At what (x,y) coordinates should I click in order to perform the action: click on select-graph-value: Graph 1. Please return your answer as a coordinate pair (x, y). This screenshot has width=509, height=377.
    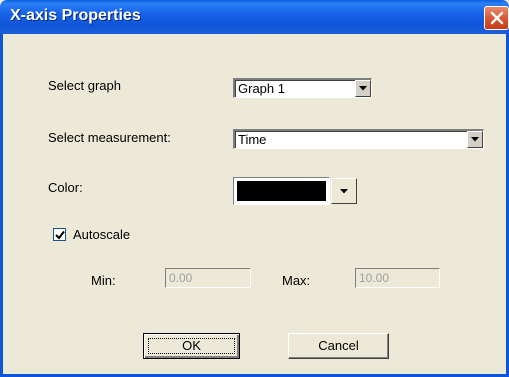
    Looking at the image, I should click on (261, 88).